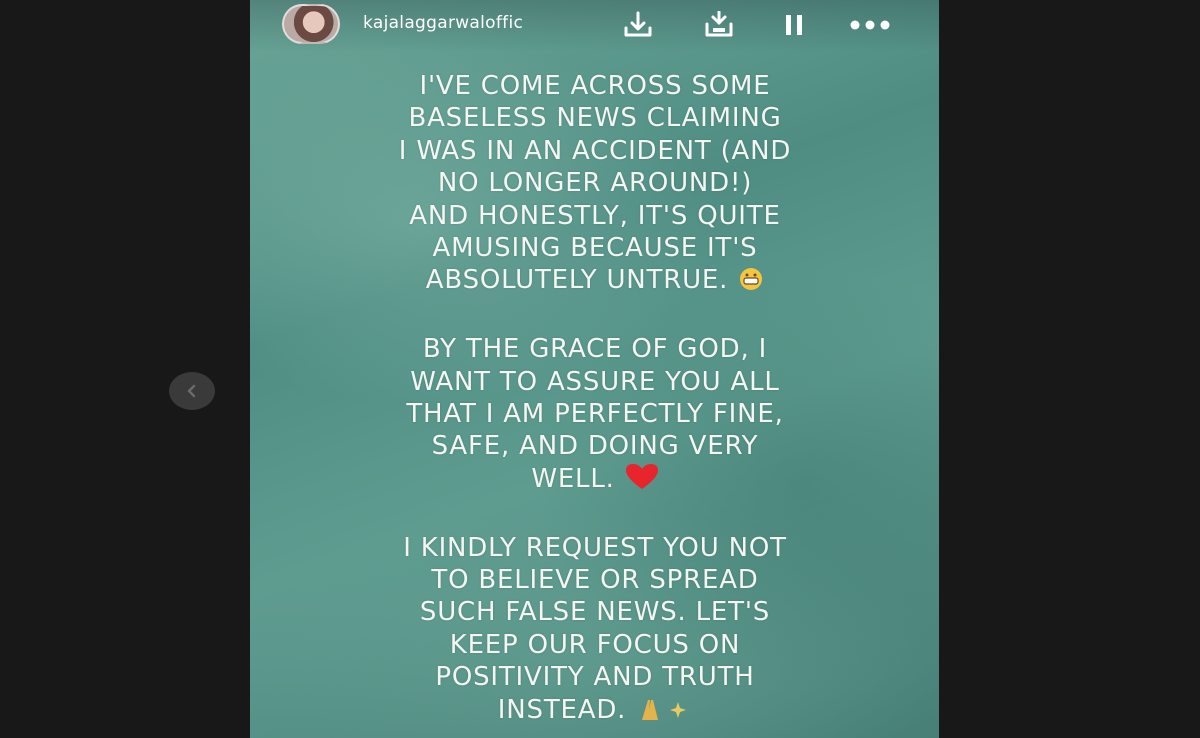 Image resolution: width=1200 pixels, height=738 pixels. Describe the element at coordinates (595, 381) in the screenshot. I see `text-line: WANT TO ASSURE YOU ALL` at that location.